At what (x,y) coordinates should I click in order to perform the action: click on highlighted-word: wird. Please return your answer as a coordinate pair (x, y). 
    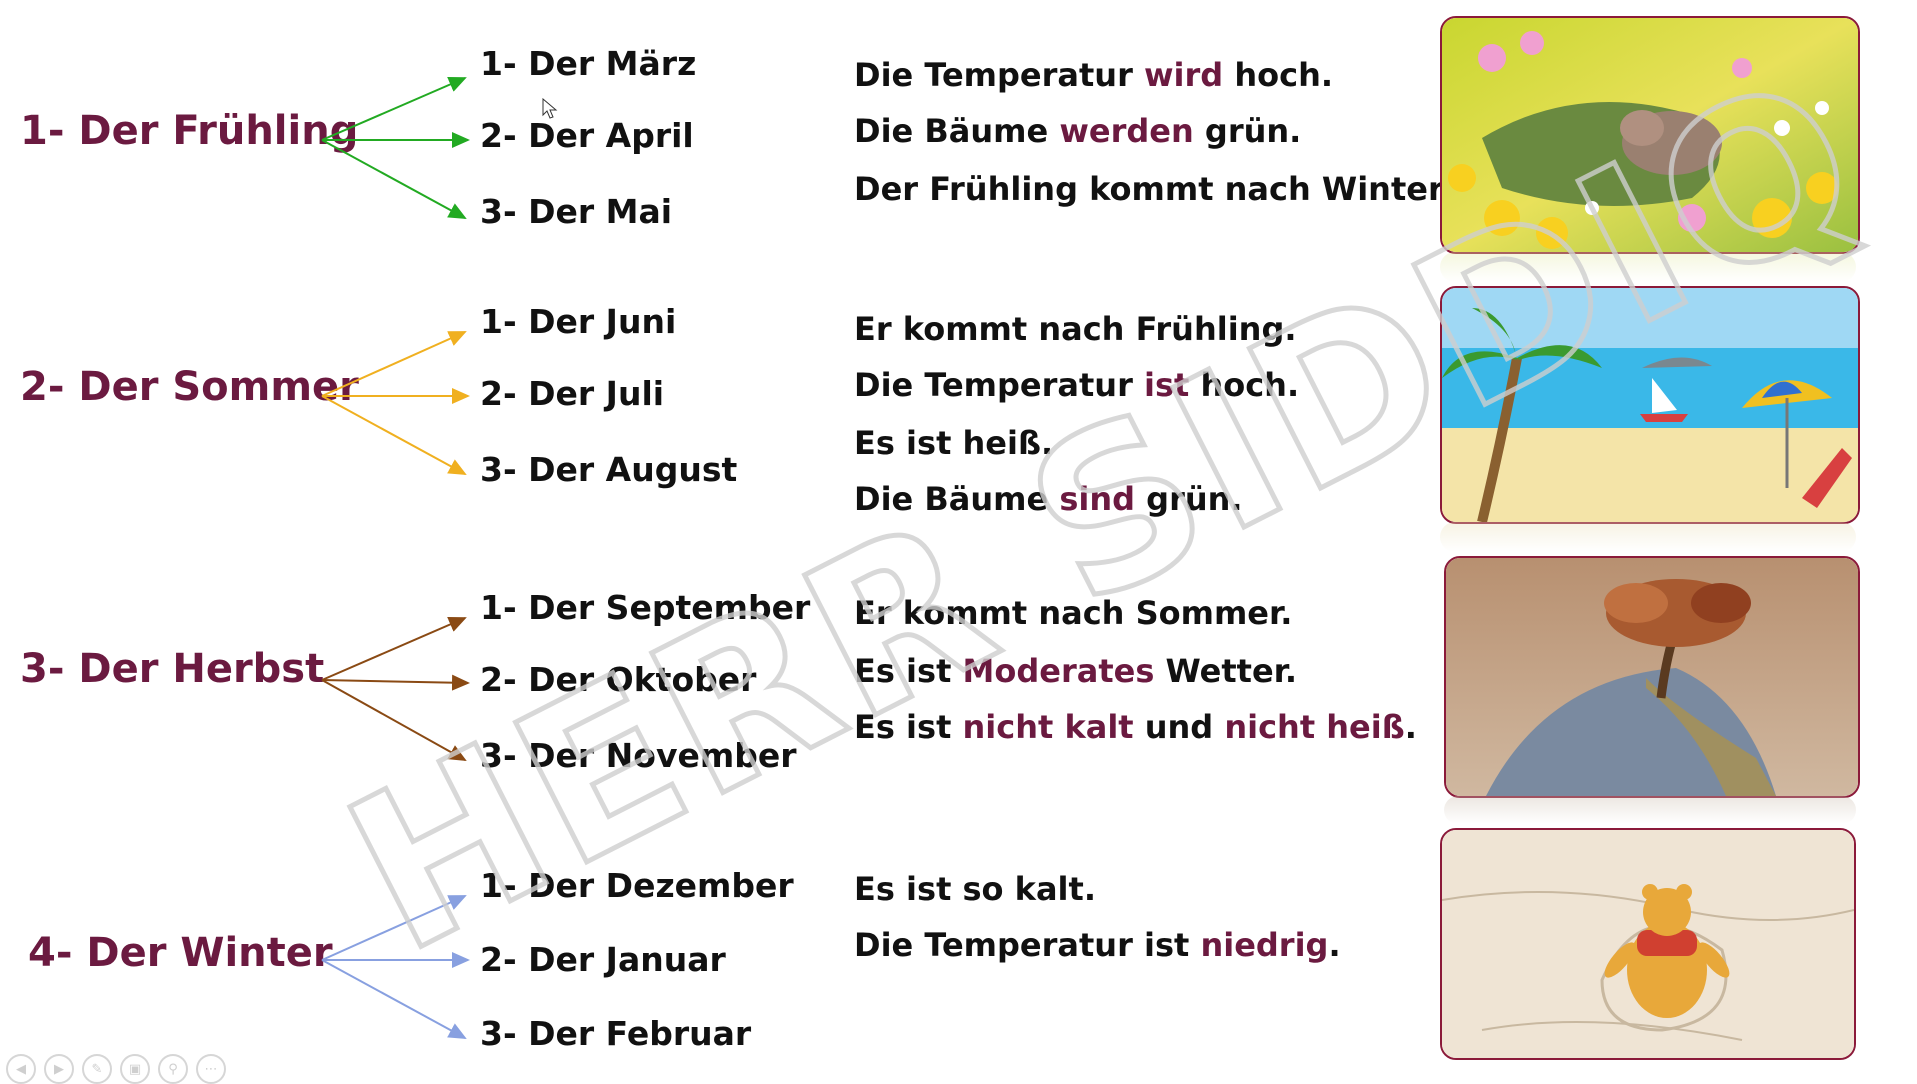
    Looking at the image, I should click on (1183, 75).